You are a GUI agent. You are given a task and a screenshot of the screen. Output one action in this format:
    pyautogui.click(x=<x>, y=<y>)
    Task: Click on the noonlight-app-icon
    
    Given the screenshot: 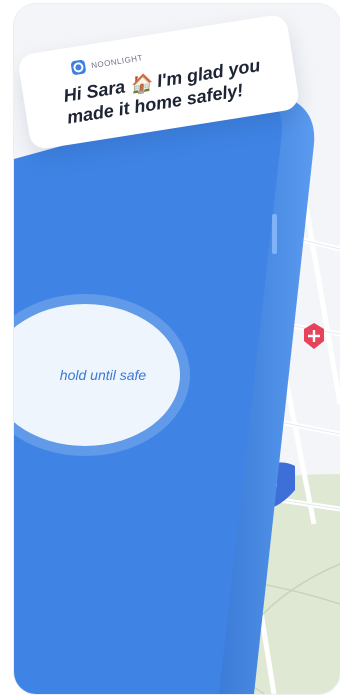 What is the action you would take?
    pyautogui.click(x=78, y=67)
    